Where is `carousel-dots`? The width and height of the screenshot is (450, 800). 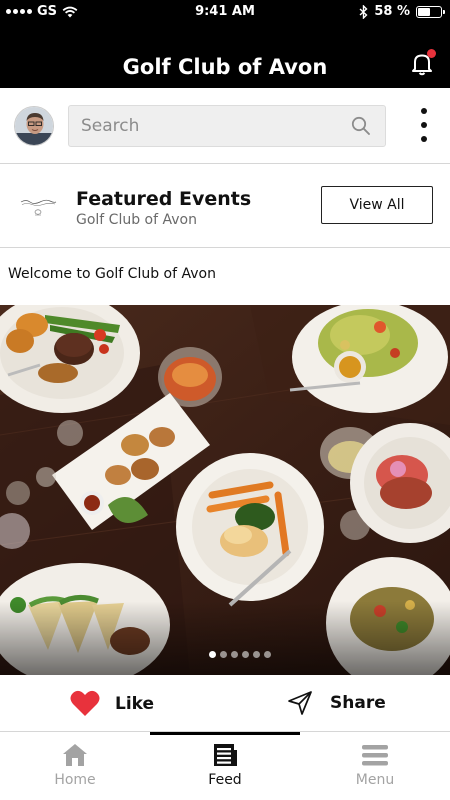 carousel-dots is located at coordinates (225, 654).